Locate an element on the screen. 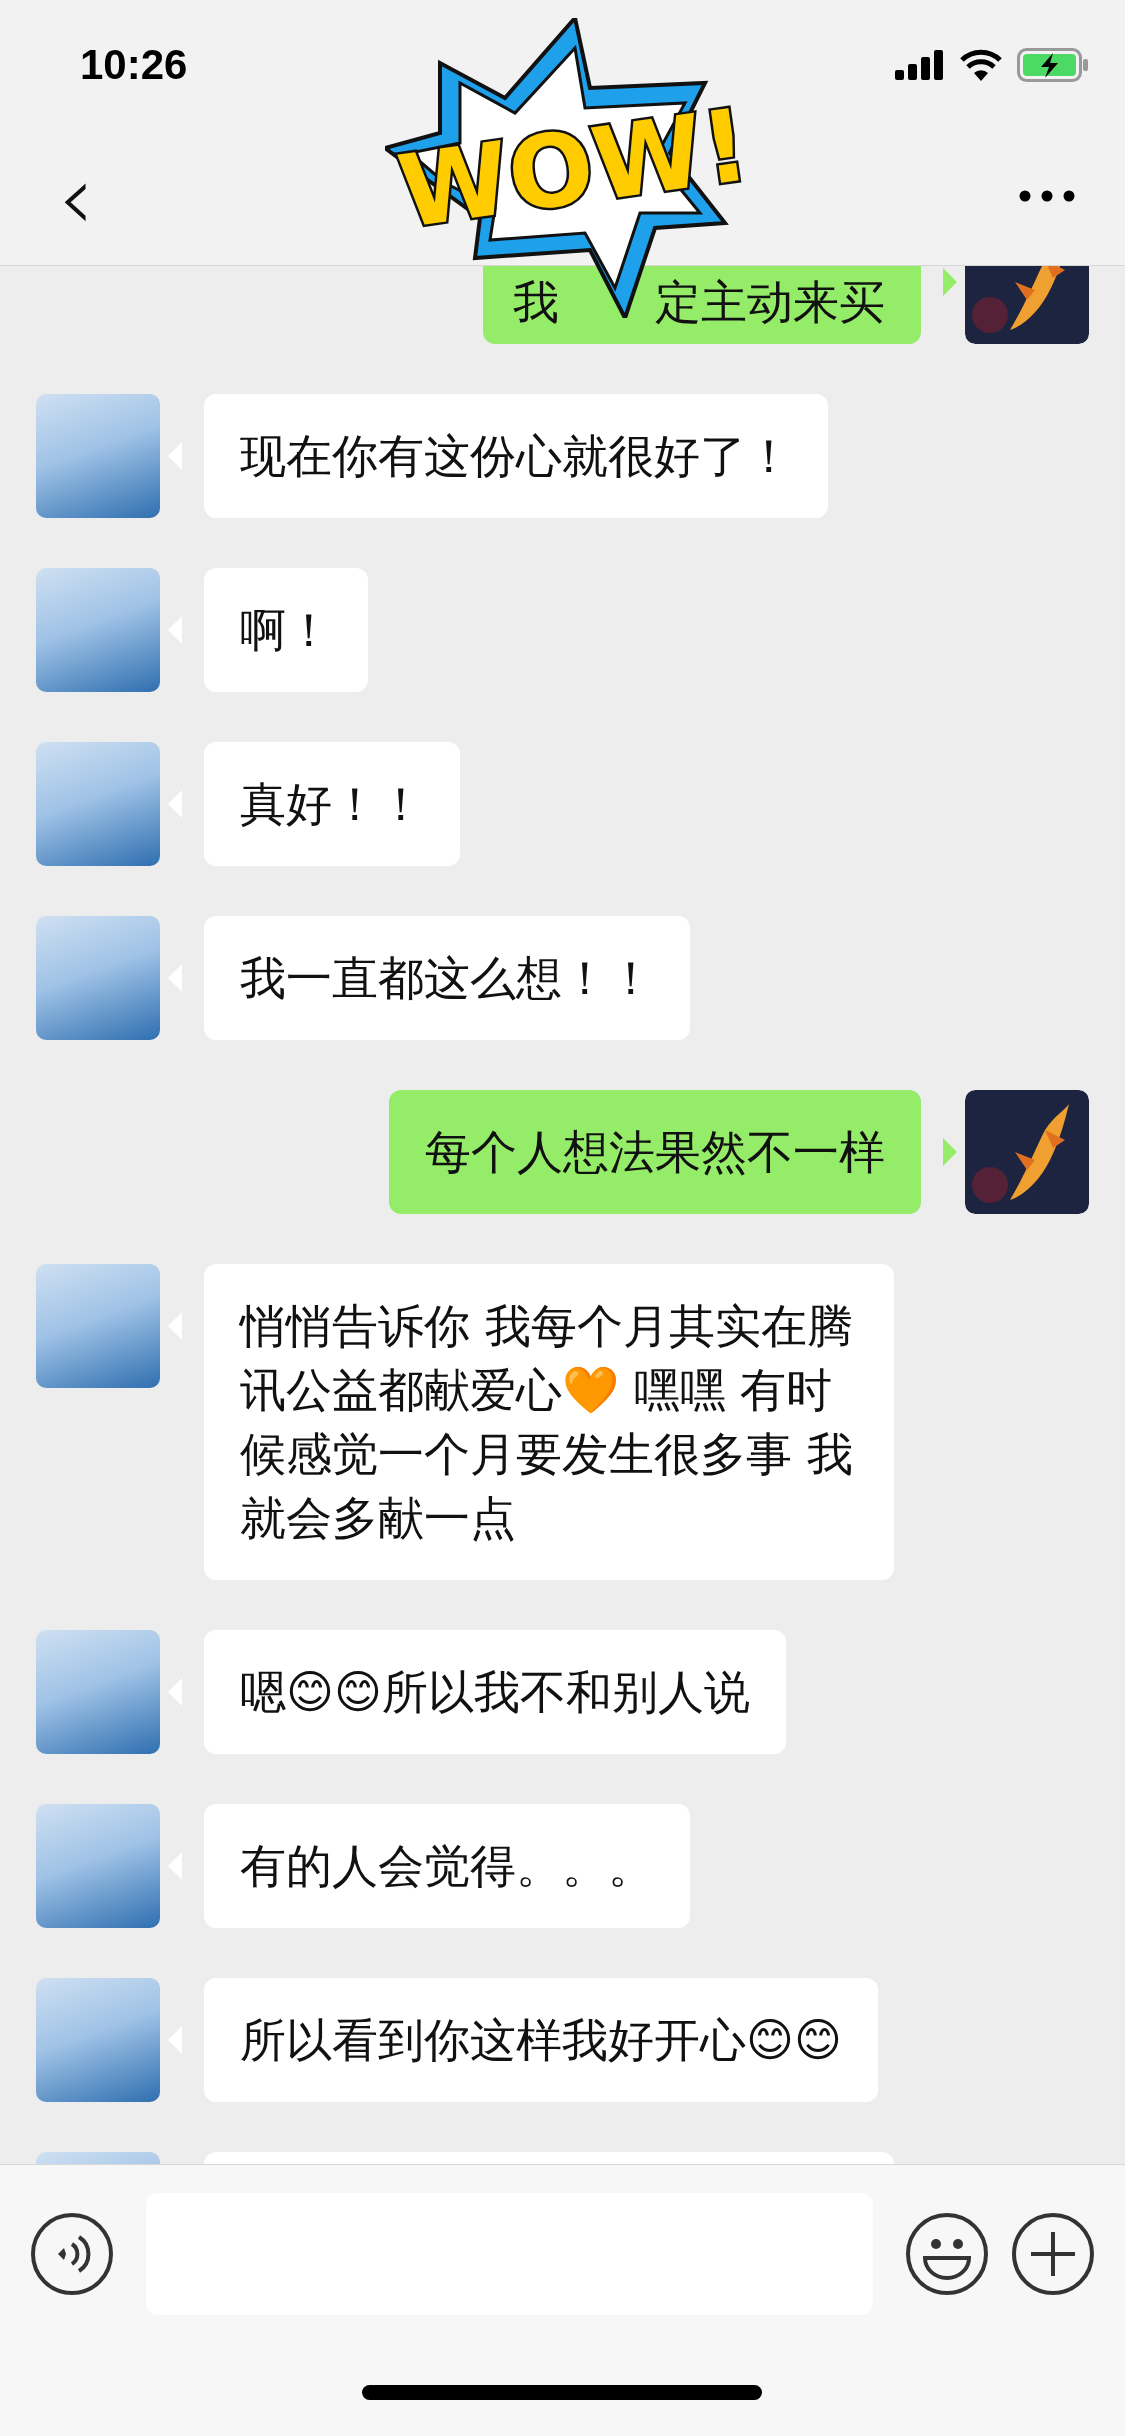 This screenshot has height=2436, width=1125. message-bubble: 有的人会觉得。。。 is located at coordinates (447, 1866).